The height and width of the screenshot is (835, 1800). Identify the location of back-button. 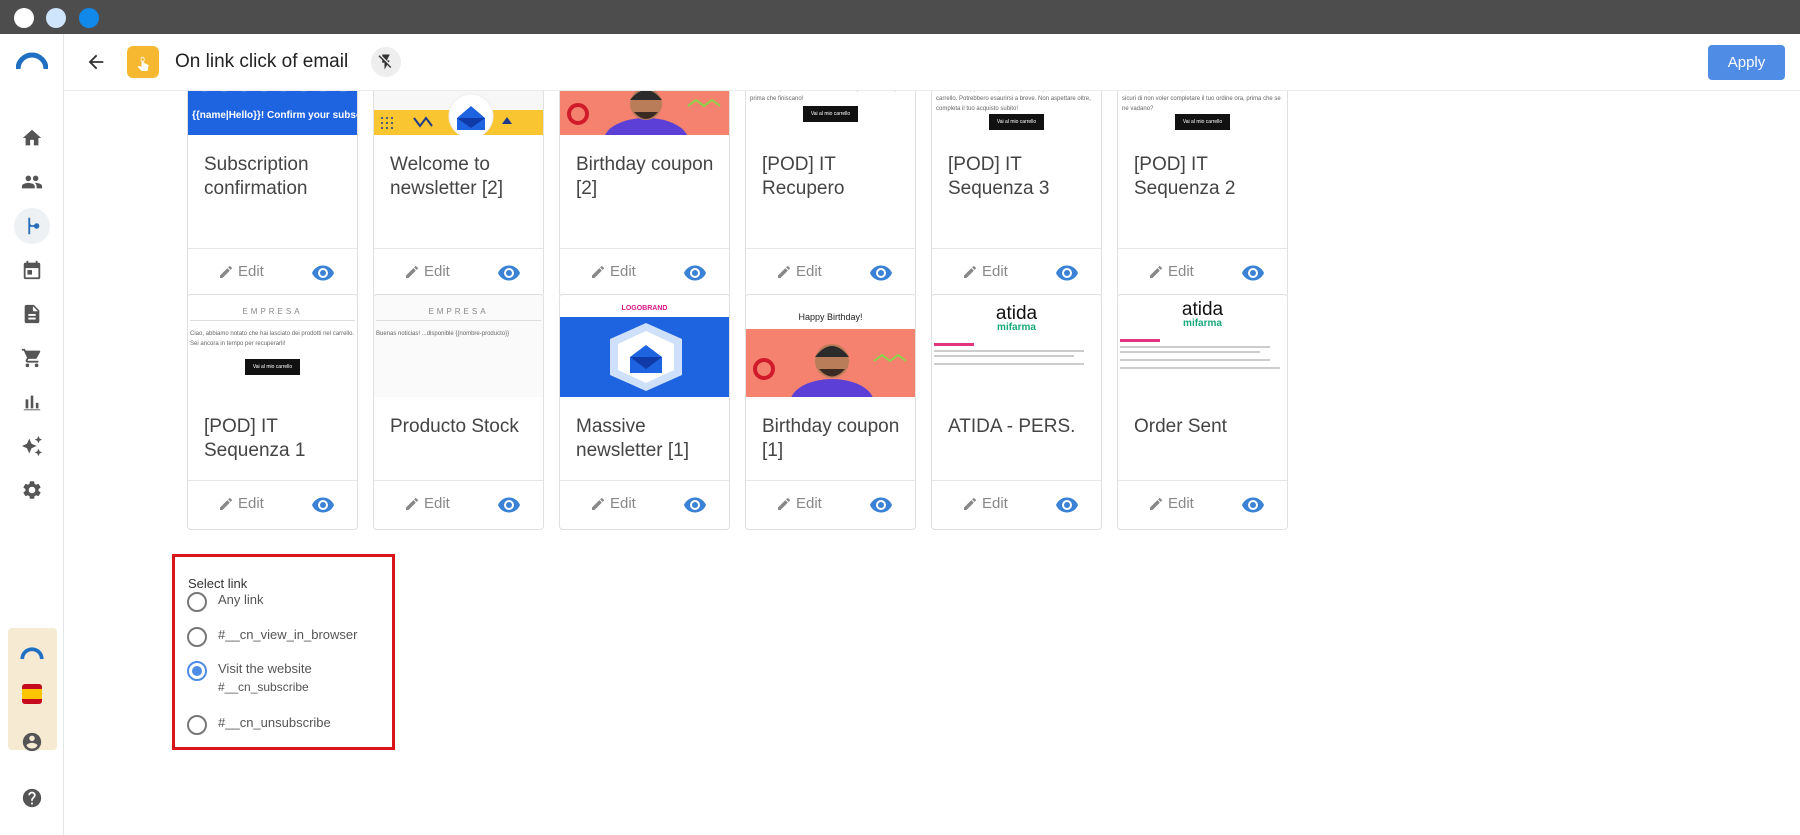
(96, 62).